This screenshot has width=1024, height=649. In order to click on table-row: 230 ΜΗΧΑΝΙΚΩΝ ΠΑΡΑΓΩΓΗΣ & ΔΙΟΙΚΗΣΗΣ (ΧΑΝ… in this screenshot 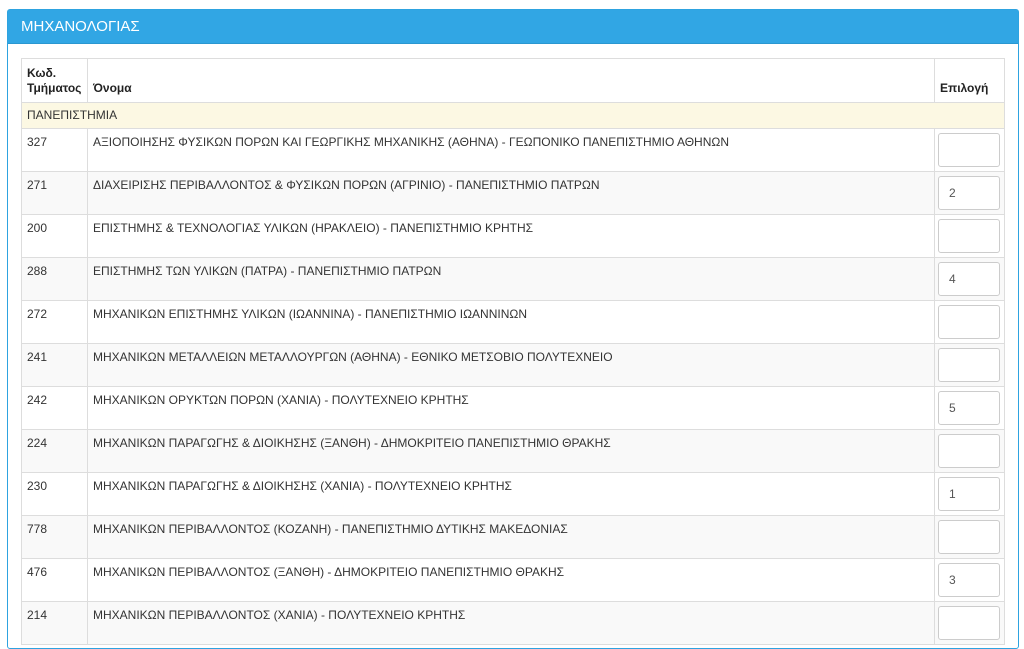, I will do `click(513, 494)`.